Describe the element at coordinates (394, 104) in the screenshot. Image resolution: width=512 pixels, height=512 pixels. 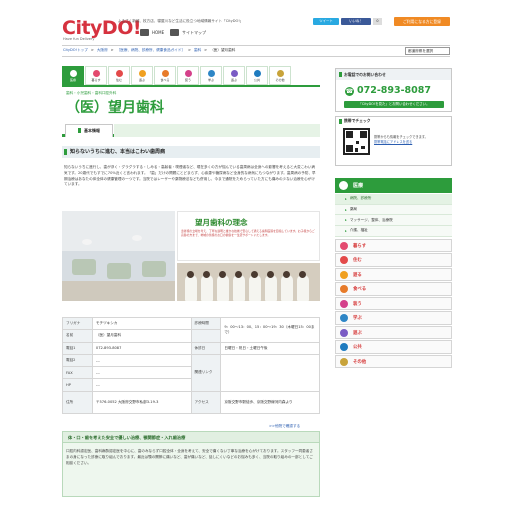
I see `phone-note: 「CityDO!を見た」とお問い合わせください。` at that location.